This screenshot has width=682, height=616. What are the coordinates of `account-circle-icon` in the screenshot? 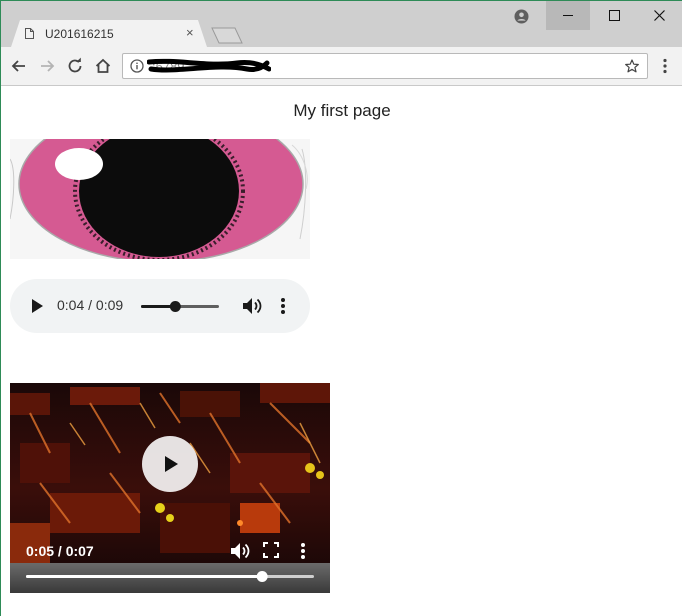 It's located at (521, 16).